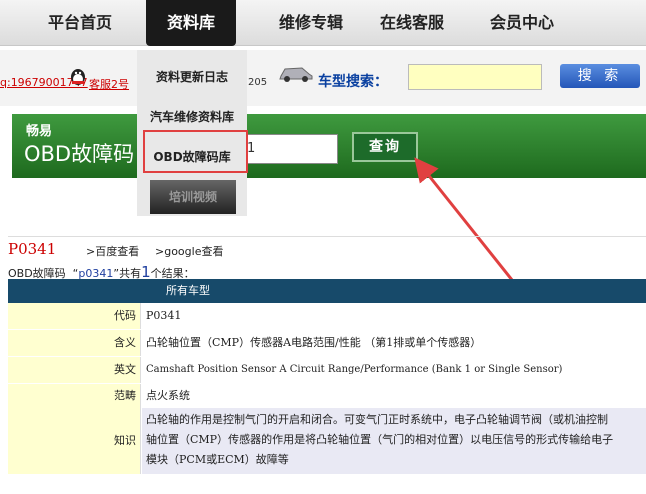 Image resolution: width=646 pixels, height=494 pixels. What do you see at coordinates (327, 343) in the screenshot?
I see `table-row: 含义 凸轮轴位置（CMP）传感器A电路范围/性能 （第1排或单个传感器）` at bounding box center [327, 343].